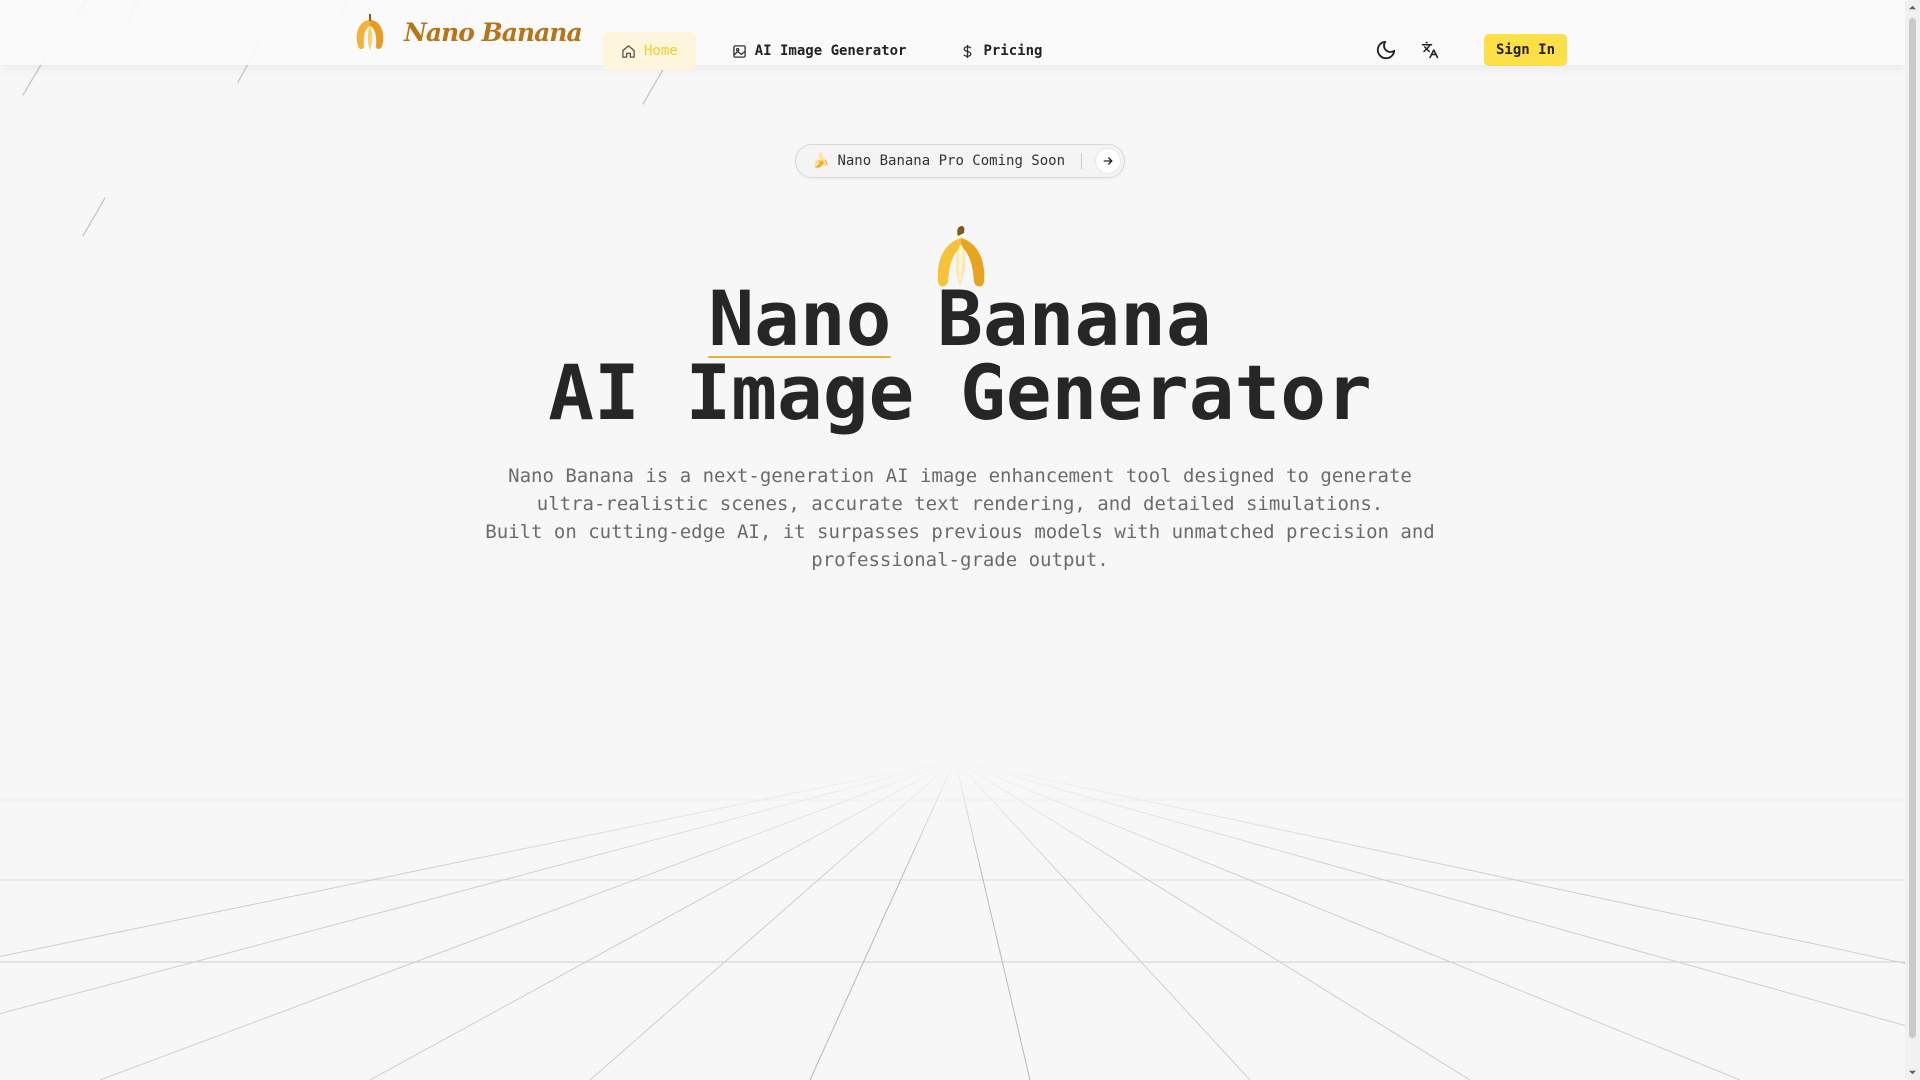 This screenshot has width=1920, height=1080. I want to click on scrollbar-thumb, so click(1912, 528).